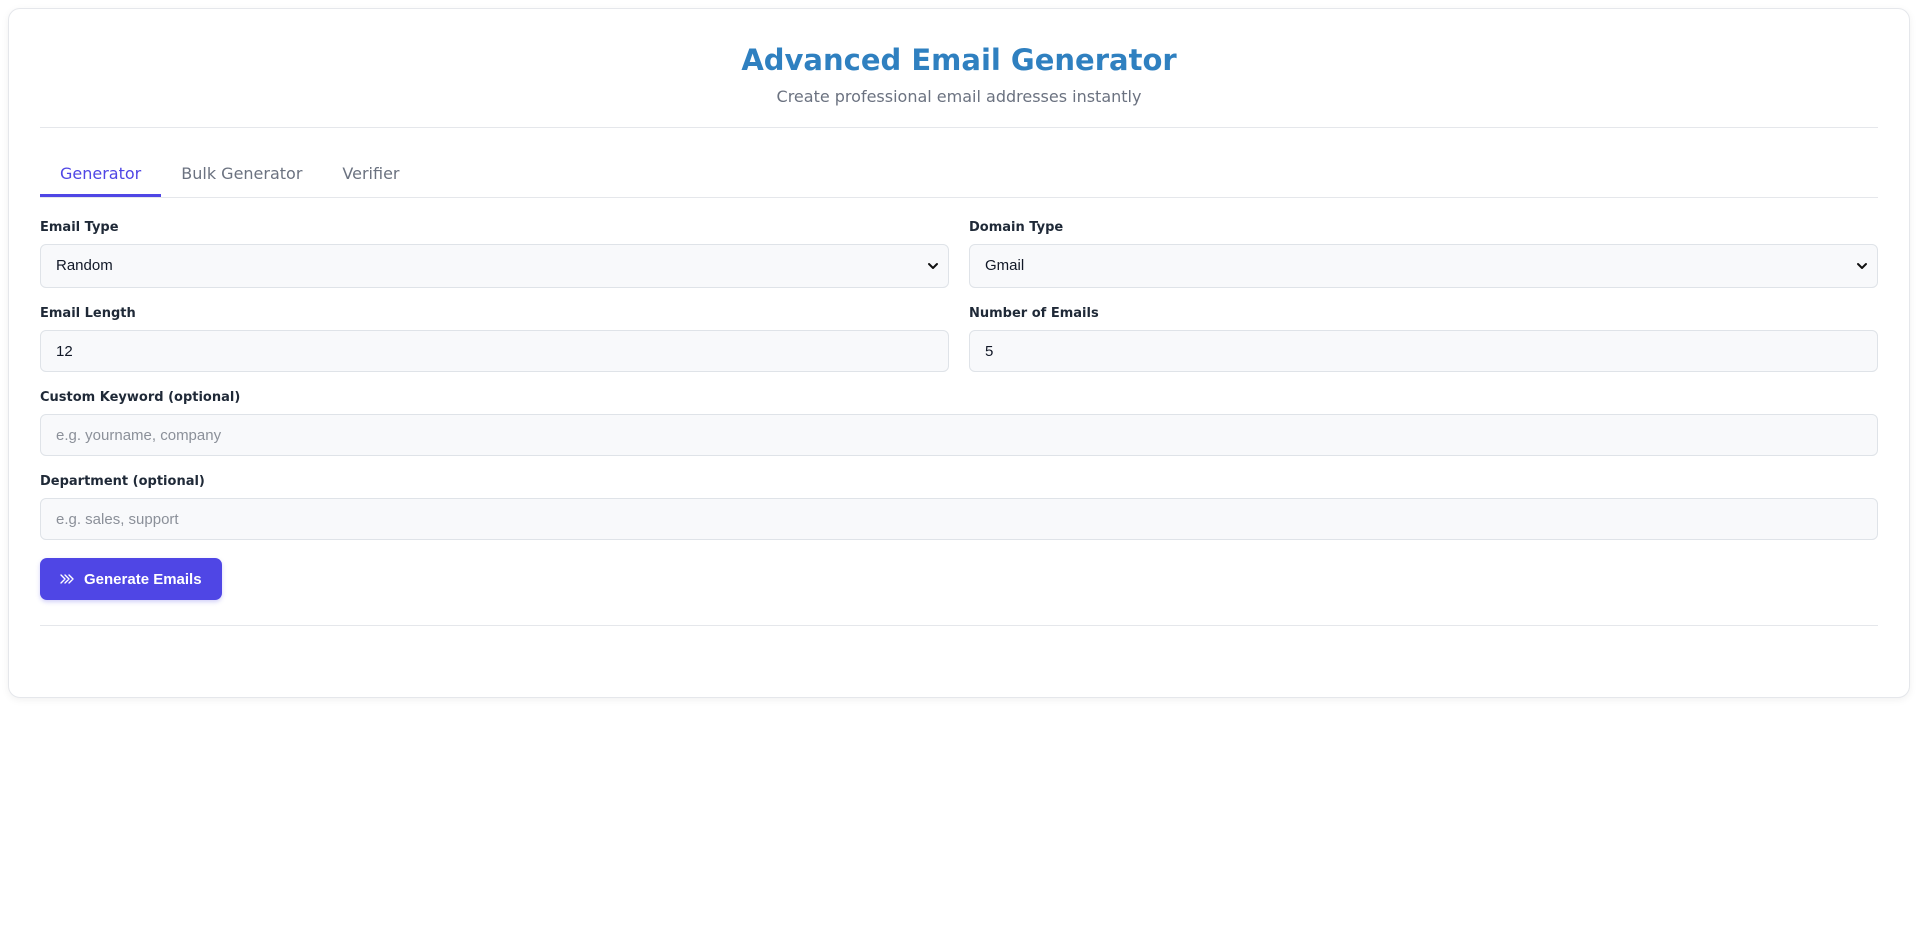 The image size is (1918, 947). What do you see at coordinates (140, 397) in the screenshot?
I see `custom-keyword-label: Custom Keyword (optional)` at bounding box center [140, 397].